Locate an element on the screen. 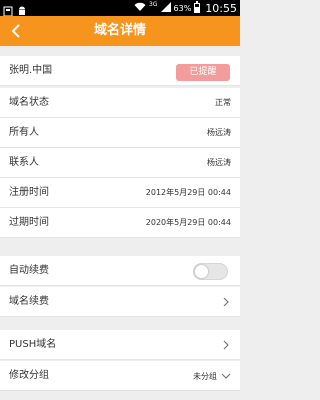 This screenshot has width=320, height=400. status-left-icons is located at coordinates (15, 9).